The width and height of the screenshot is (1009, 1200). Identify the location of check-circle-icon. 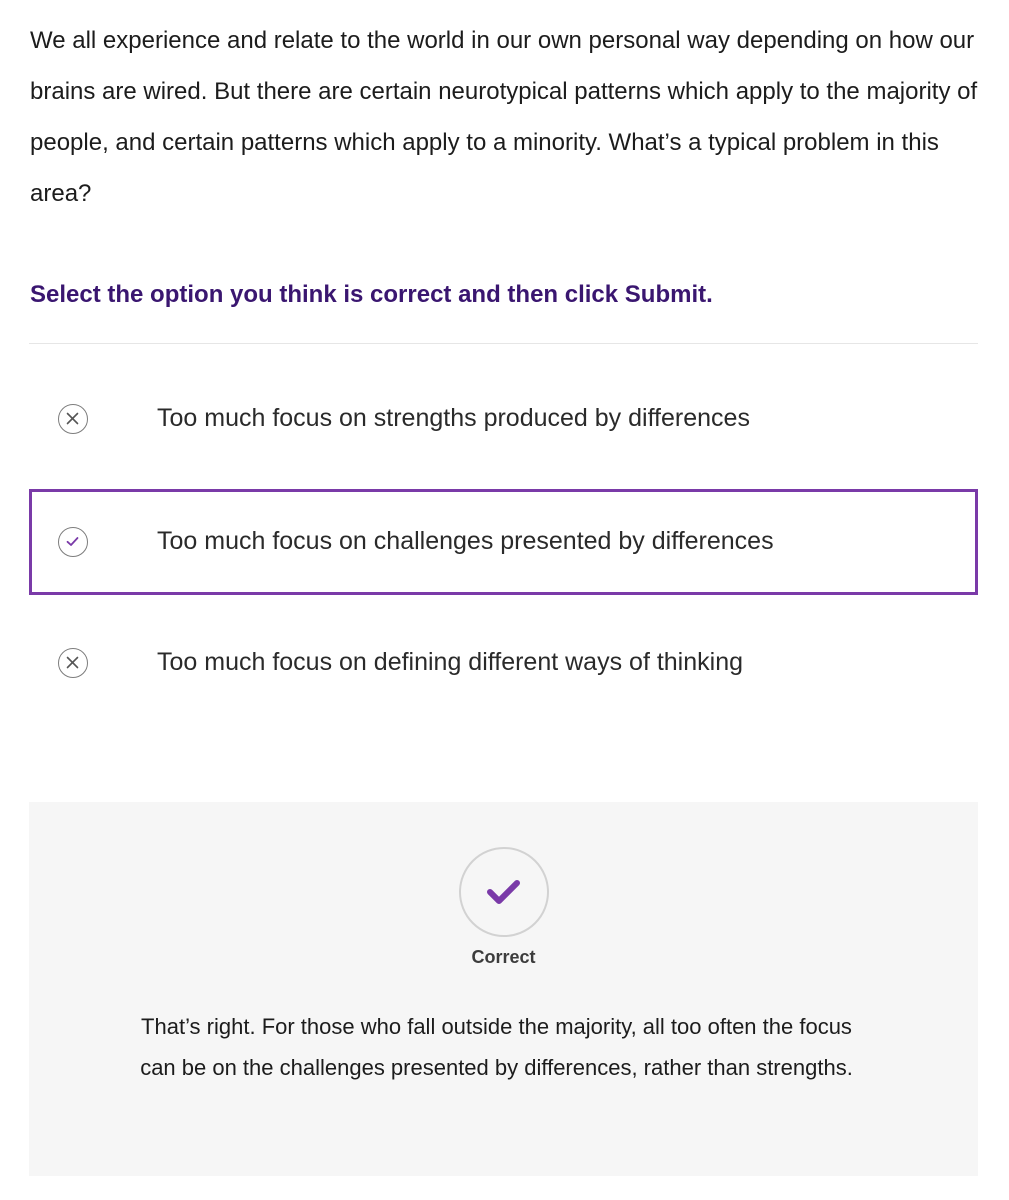
(73, 542).